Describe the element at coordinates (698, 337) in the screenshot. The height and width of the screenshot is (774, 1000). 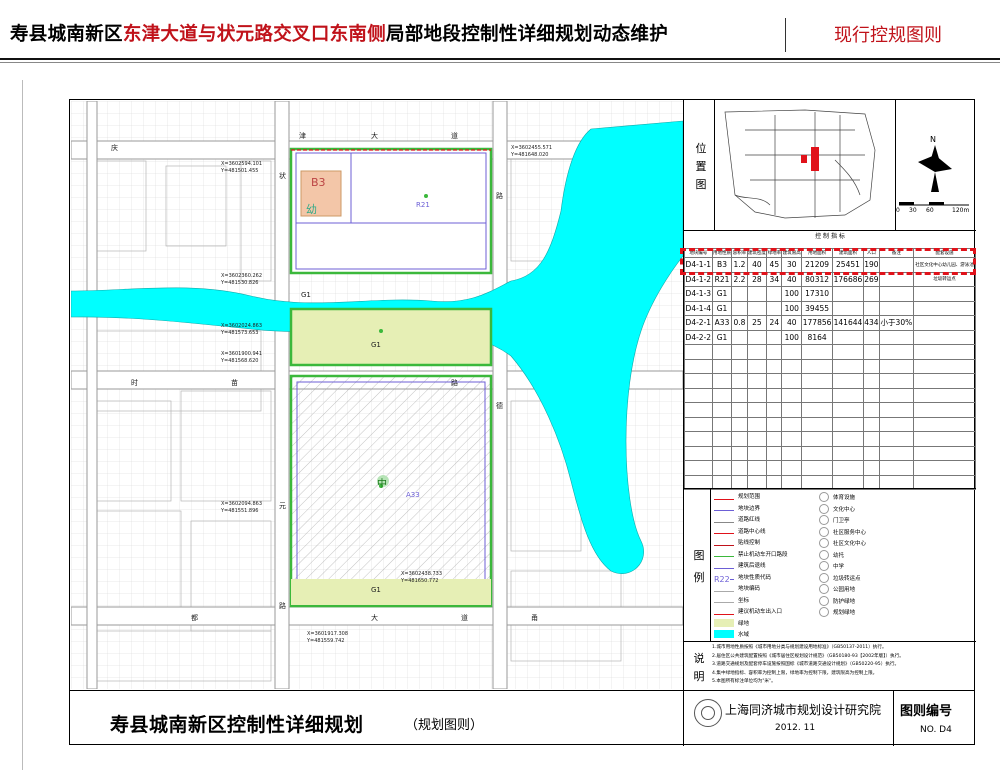
I see `table-cell: D4-2-2` at that location.